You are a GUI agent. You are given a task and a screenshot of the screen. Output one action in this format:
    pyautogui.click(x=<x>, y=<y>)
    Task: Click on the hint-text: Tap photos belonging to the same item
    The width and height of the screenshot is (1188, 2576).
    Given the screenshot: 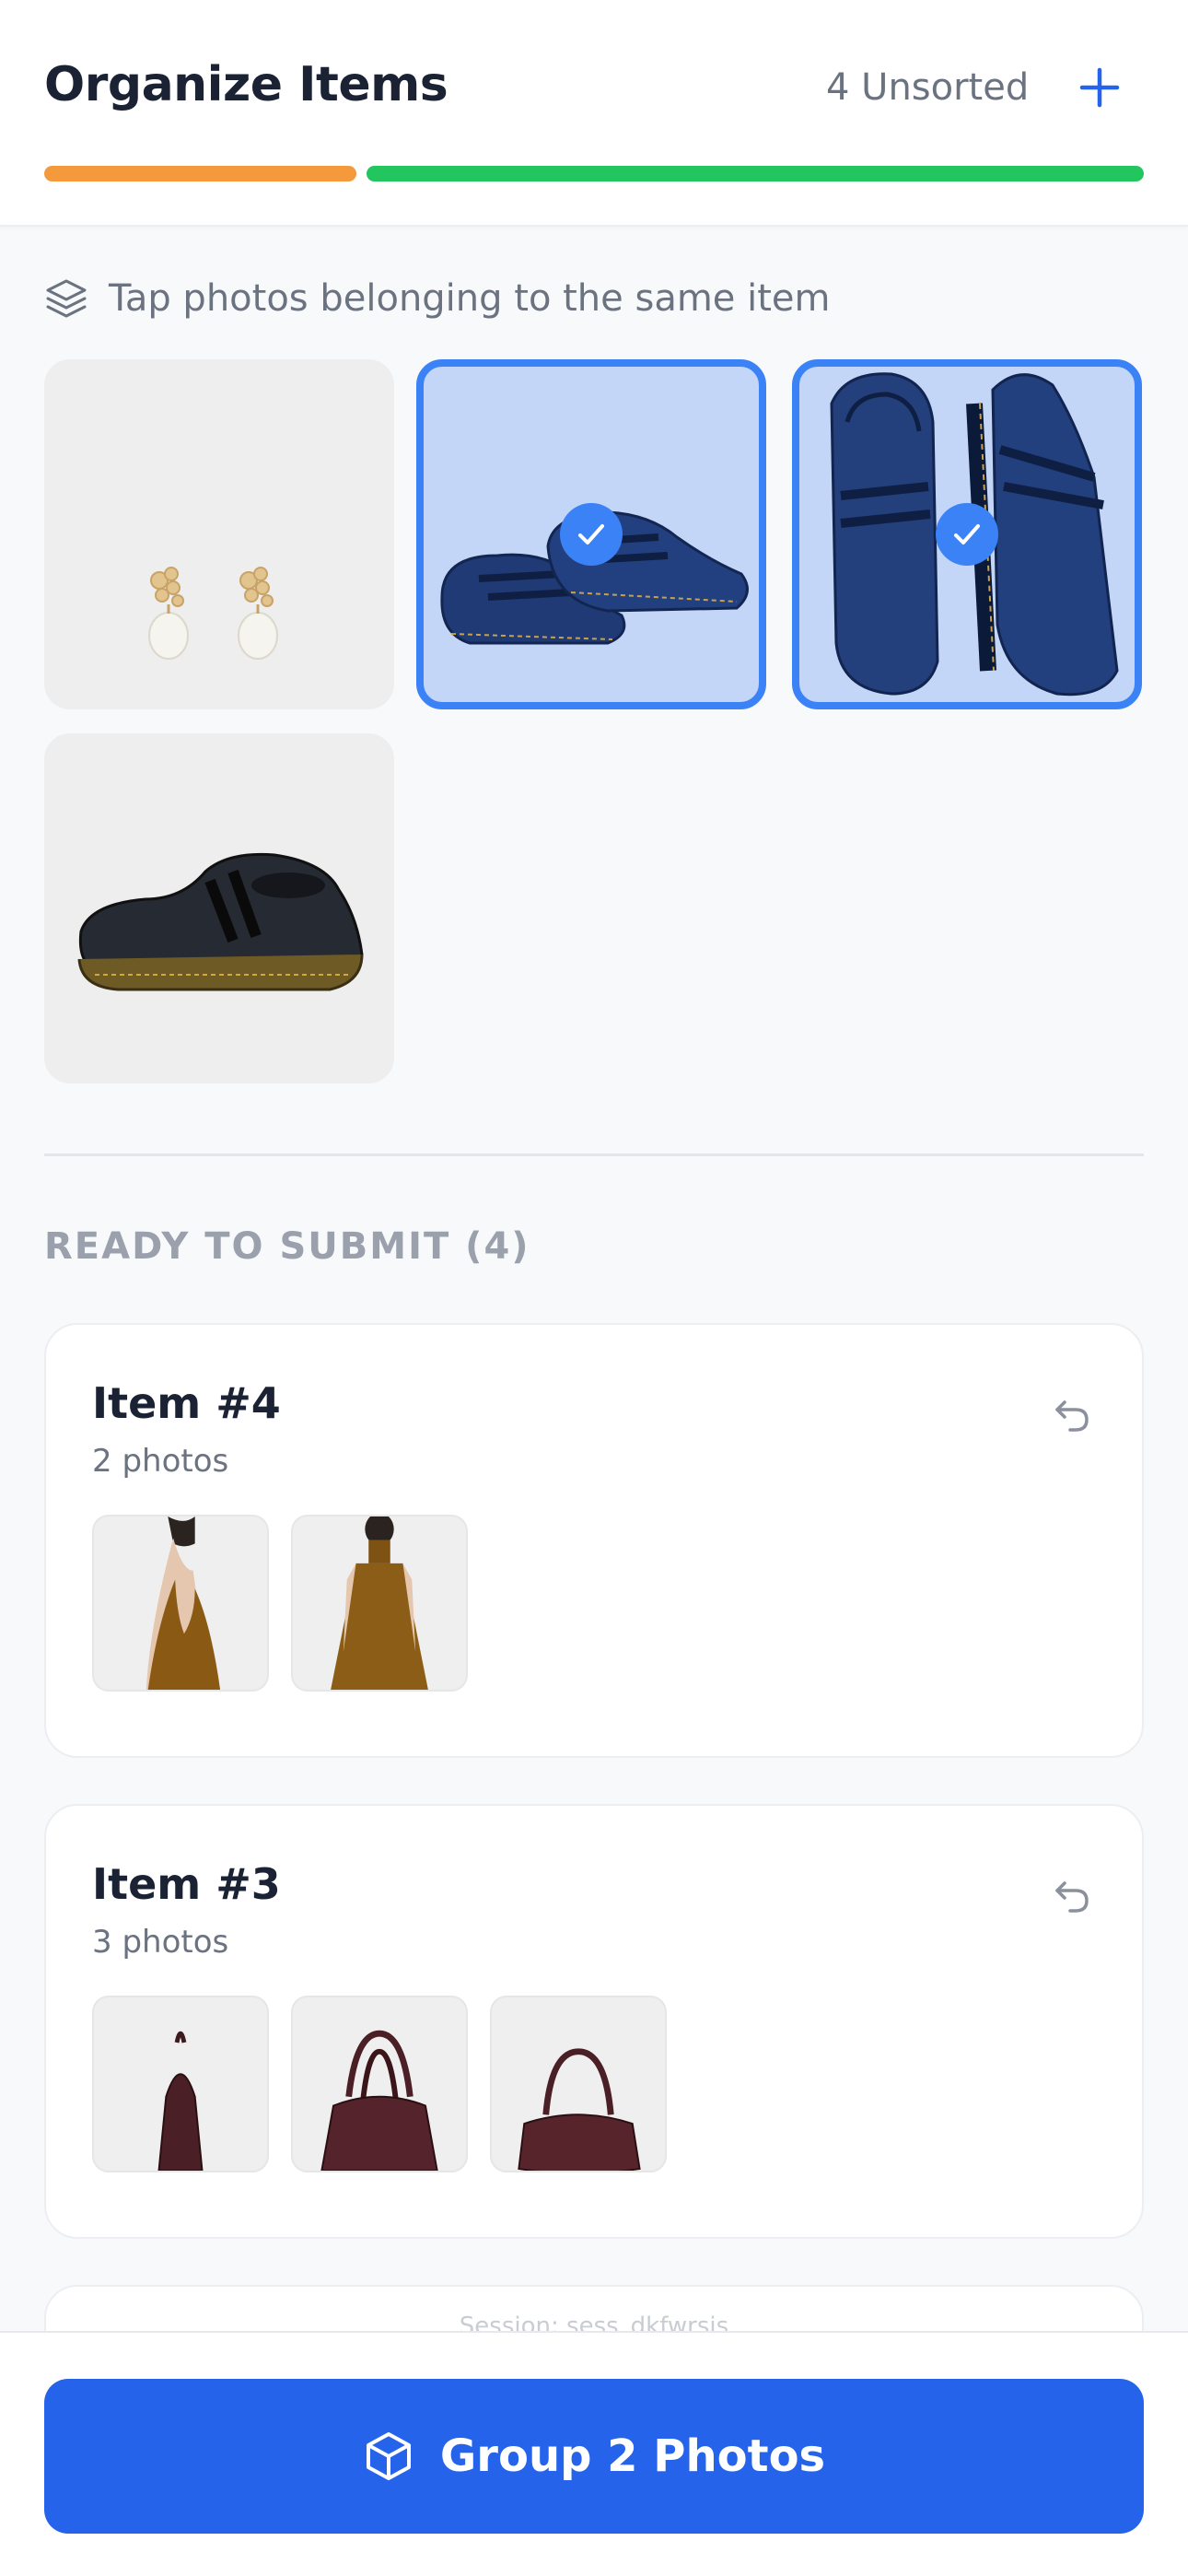 What is the action you would take?
    pyautogui.click(x=470, y=299)
    